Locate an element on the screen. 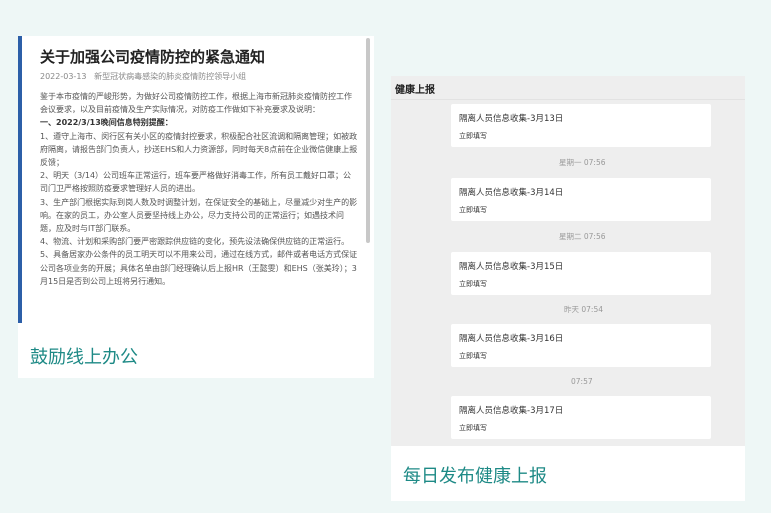  message-timestamp: 昨天 07:54 is located at coordinates (583, 309).